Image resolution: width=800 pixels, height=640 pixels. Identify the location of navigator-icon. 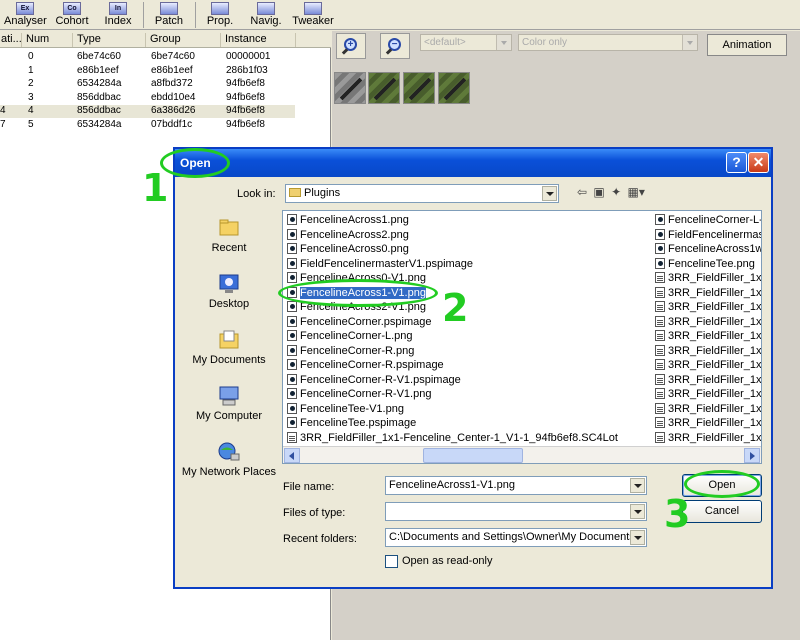
(266, 8).